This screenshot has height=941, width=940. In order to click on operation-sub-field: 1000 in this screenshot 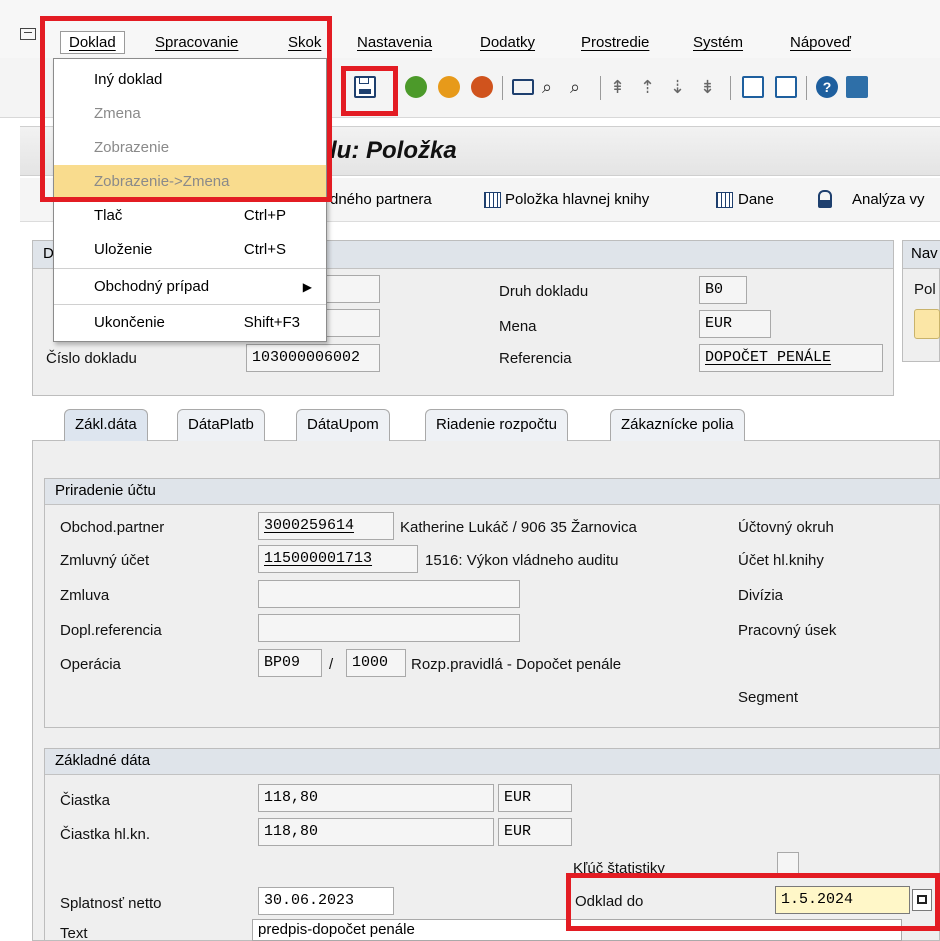, I will do `click(376, 663)`.